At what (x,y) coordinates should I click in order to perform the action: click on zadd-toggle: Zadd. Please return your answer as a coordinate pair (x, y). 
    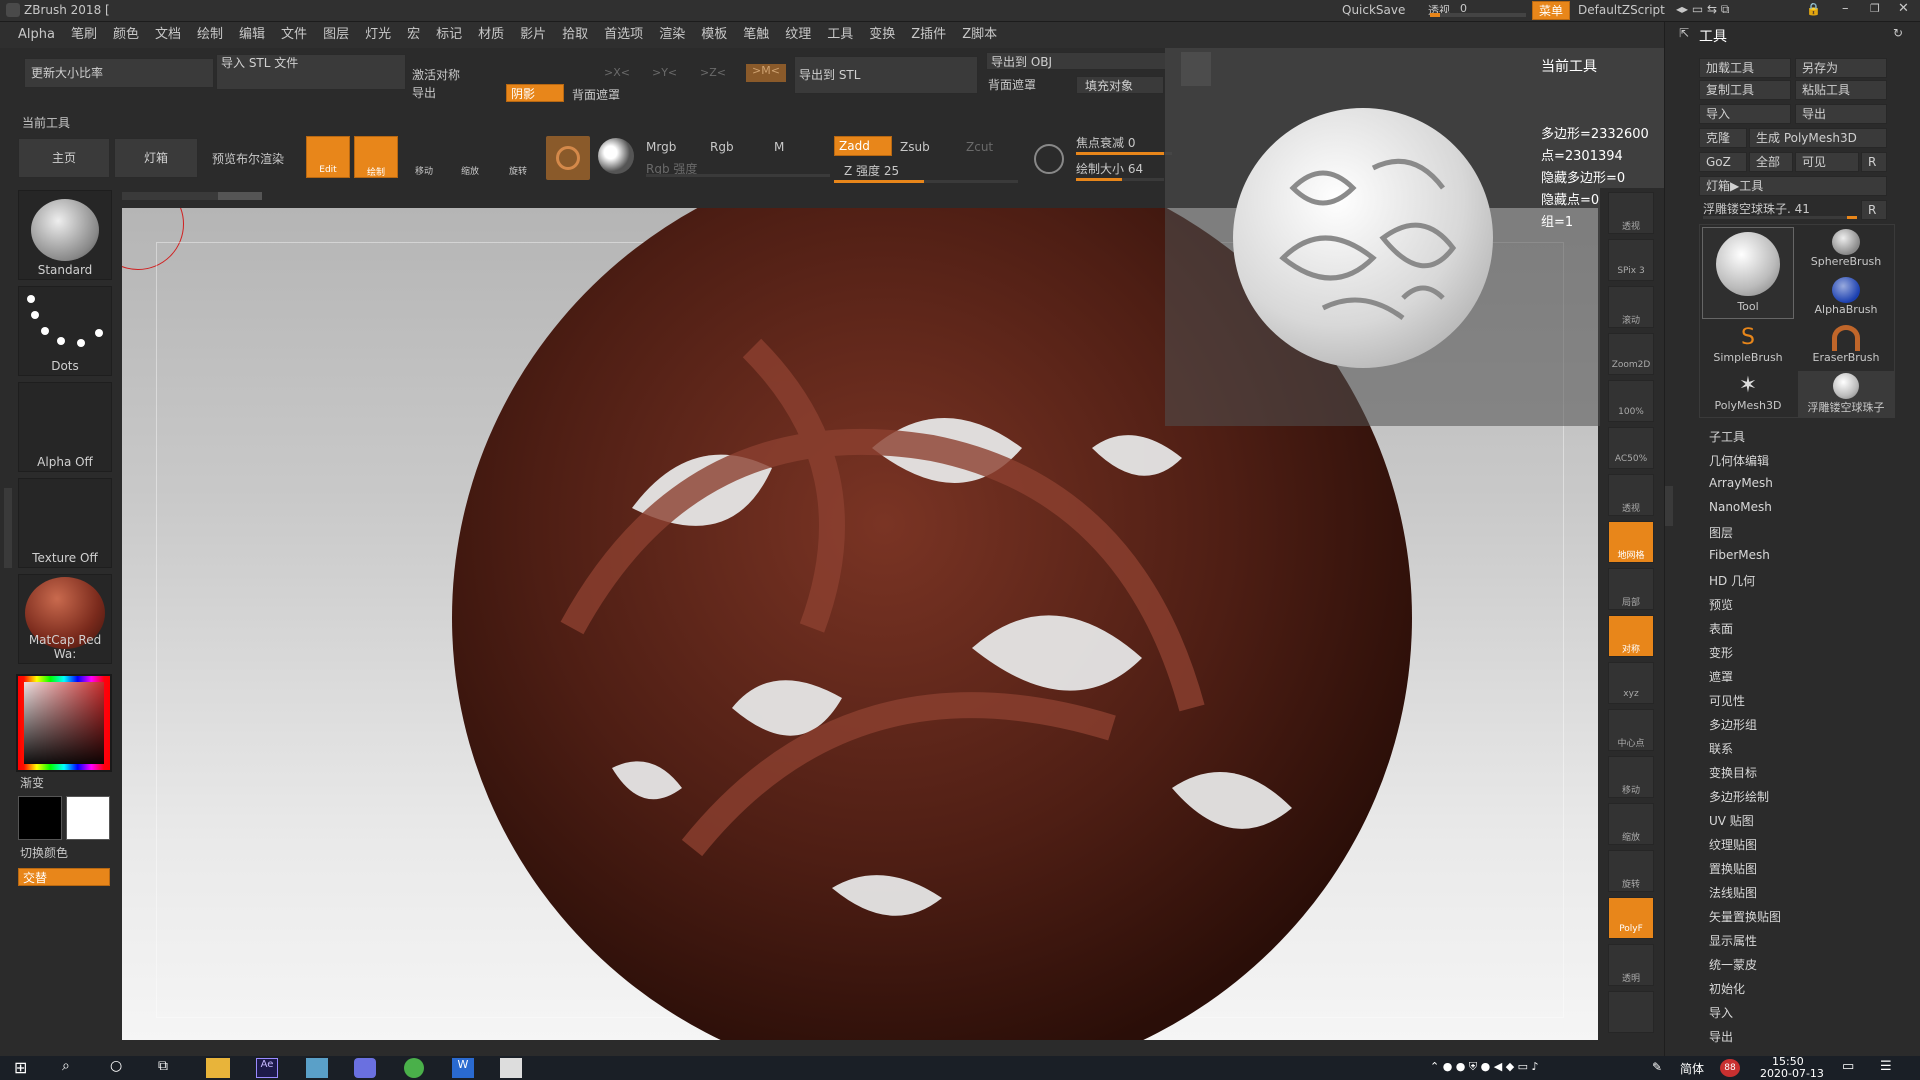
    Looking at the image, I should click on (863, 146).